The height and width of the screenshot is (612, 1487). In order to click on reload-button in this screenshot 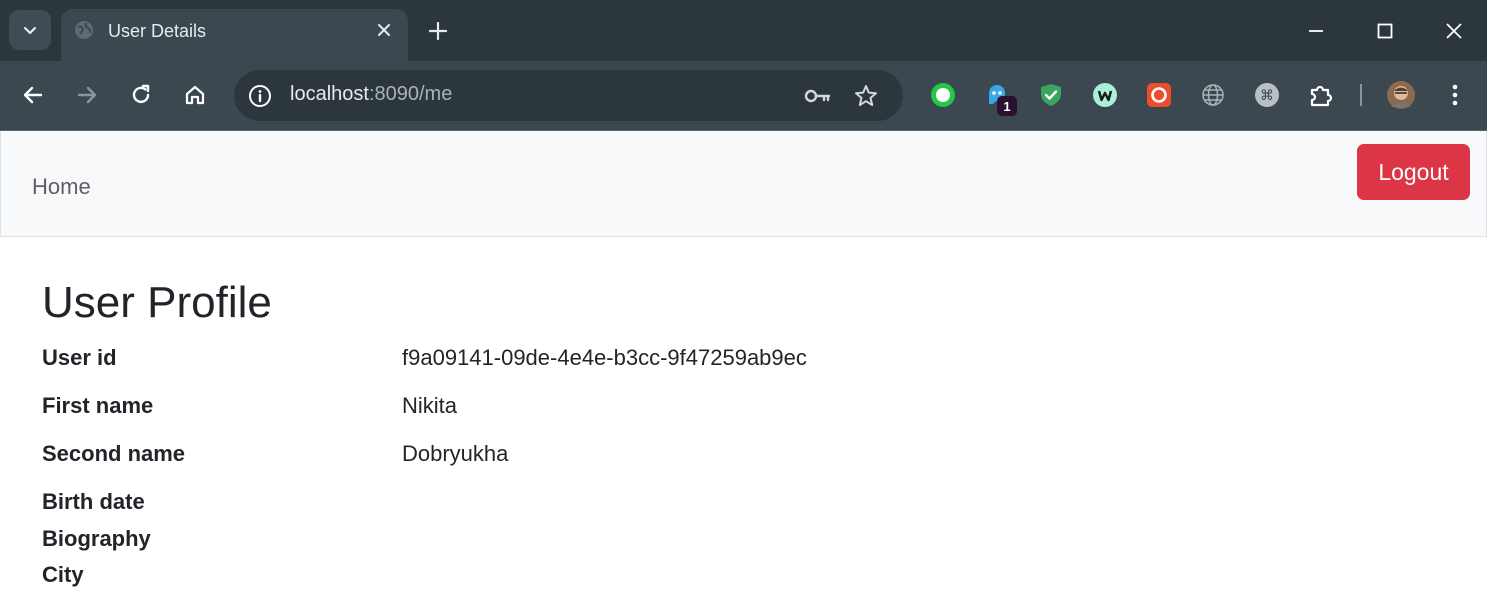, I will do `click(141, 95)`.